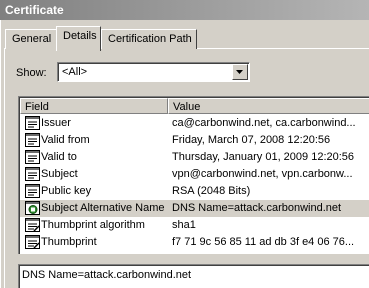 The width and height of the screenshot is (369, 288). I want to click on column-header-label: Field, so click(37, 107).